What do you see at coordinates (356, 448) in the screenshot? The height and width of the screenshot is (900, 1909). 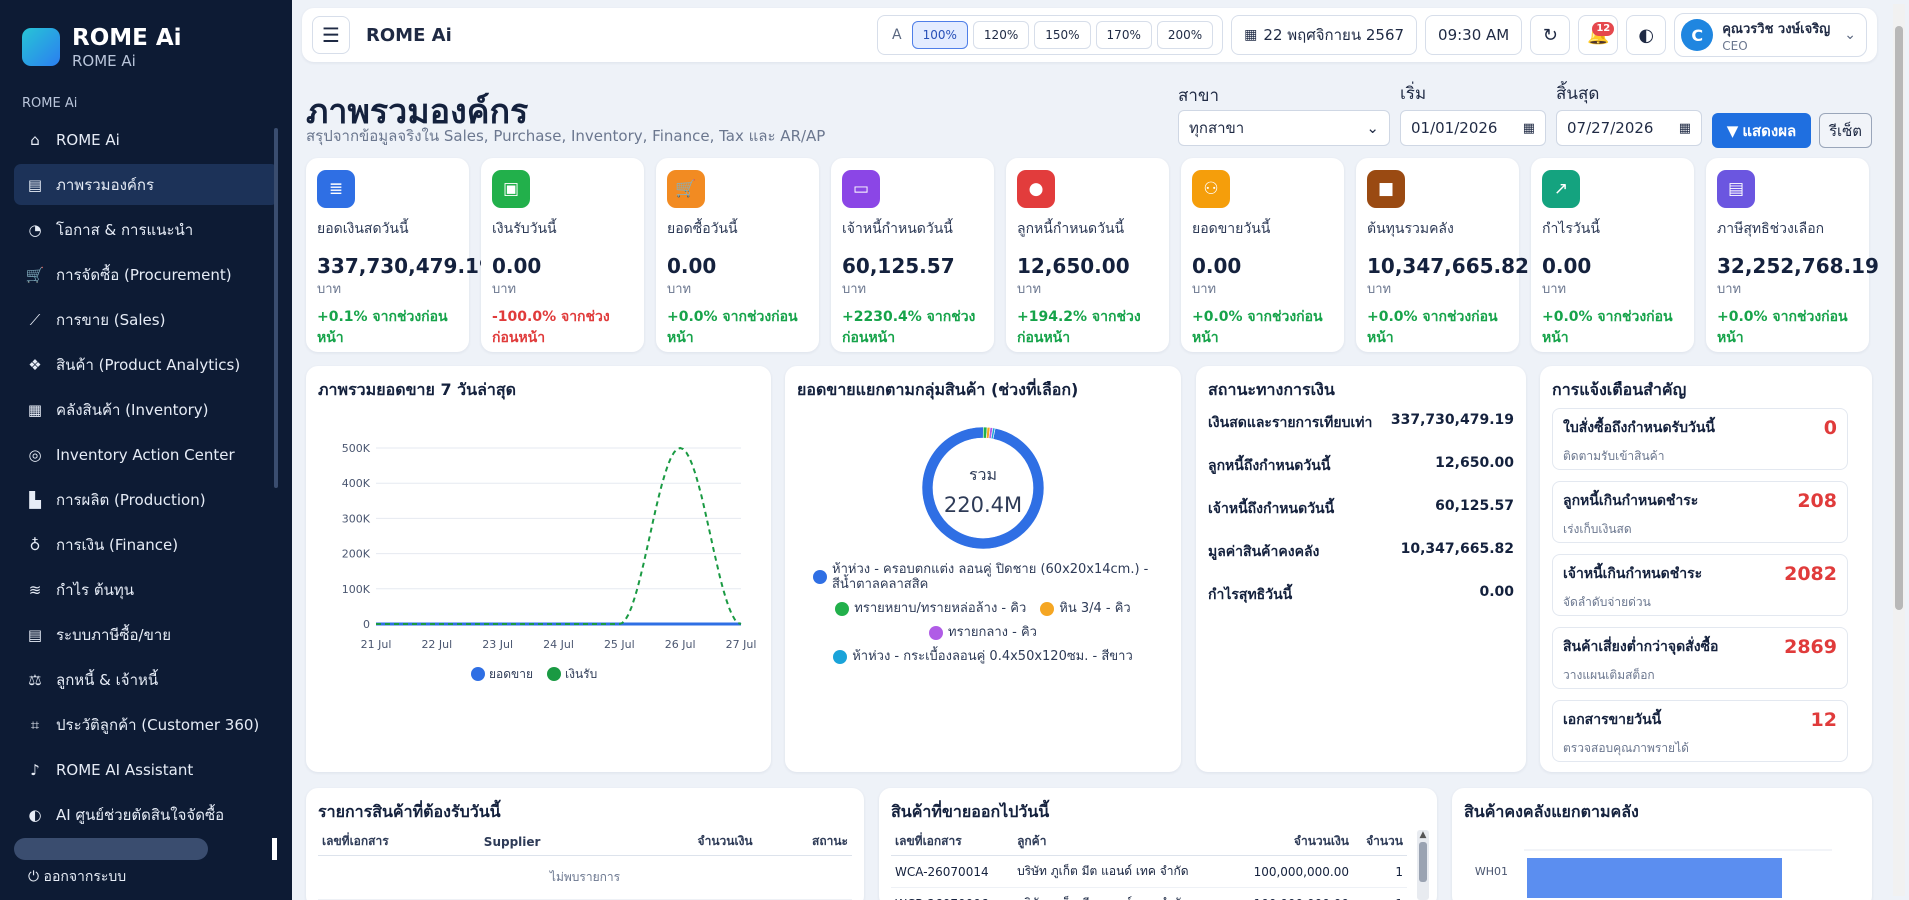 I see `y-tick-label: 500K` at bounding box center [356, 448].